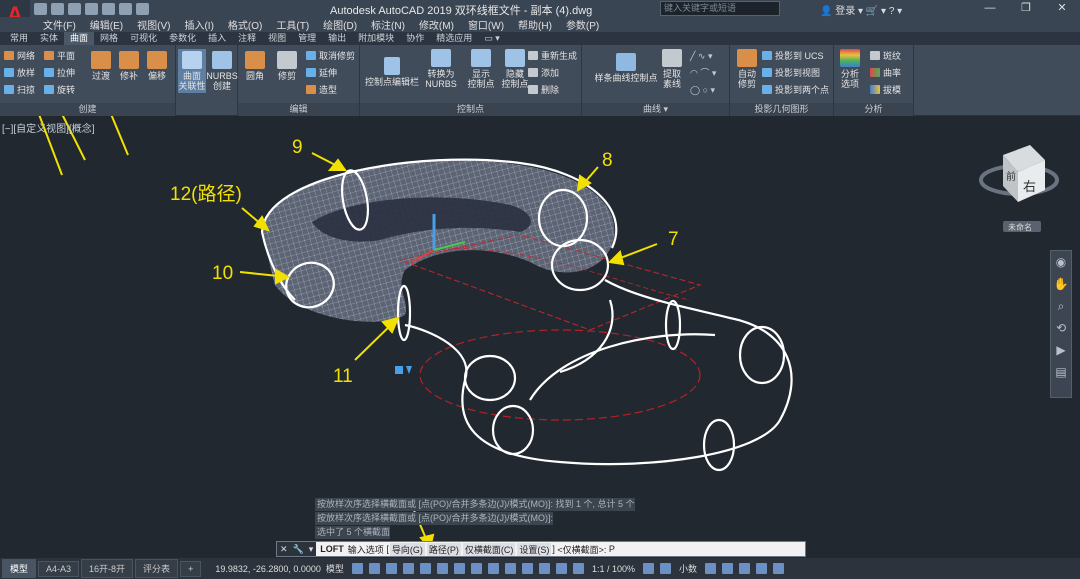 The height and width of the screenshot is (579, 1080). What do you see at coordinates (702, 90) in the screenshot?
I see `circle-tools: ◯ ○ ▾` at bounding box center [702, 90].